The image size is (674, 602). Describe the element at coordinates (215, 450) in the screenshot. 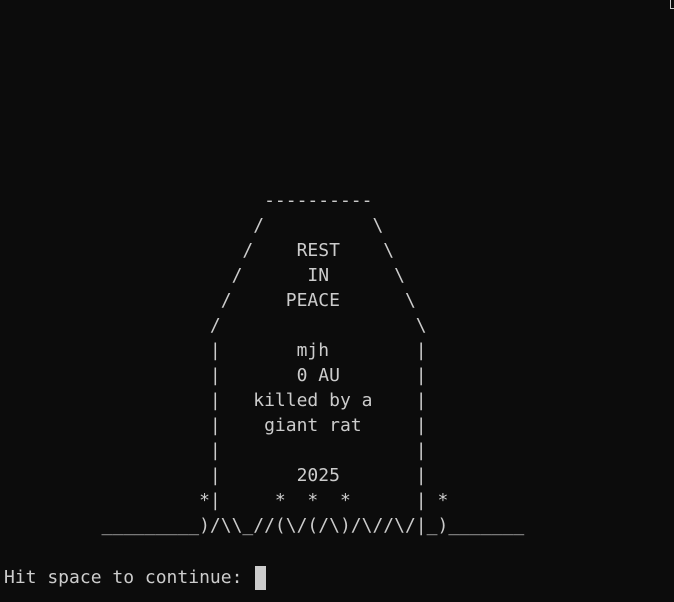

I see `tombstone-line: | |` at that location.